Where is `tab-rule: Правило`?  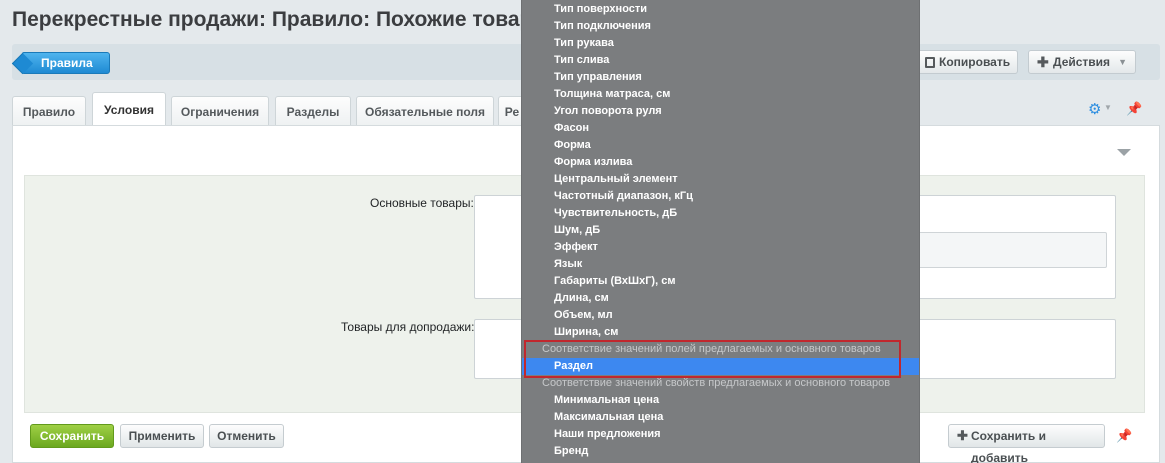
tab-rule: Правило is located at coordinates (49, 111).